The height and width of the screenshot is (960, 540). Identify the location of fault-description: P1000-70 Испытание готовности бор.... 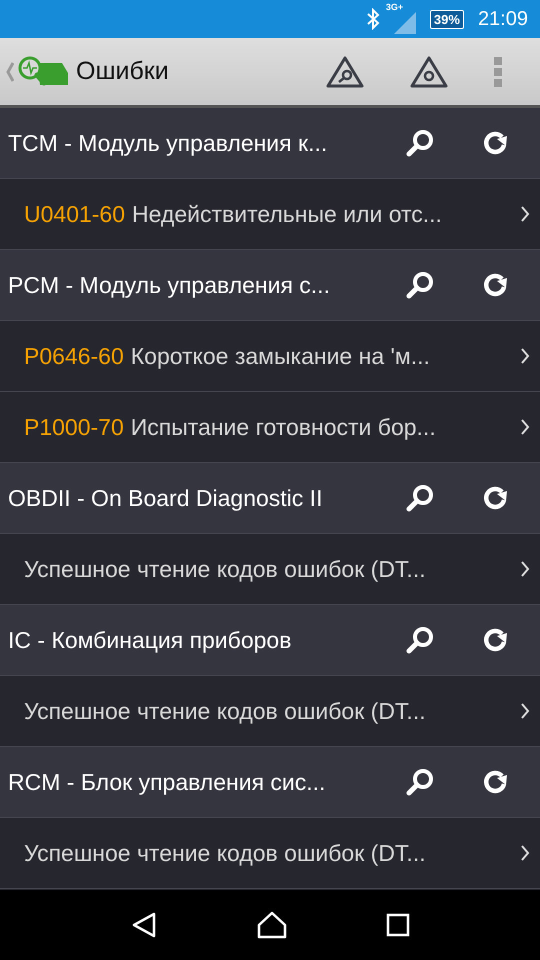
(230, 427).